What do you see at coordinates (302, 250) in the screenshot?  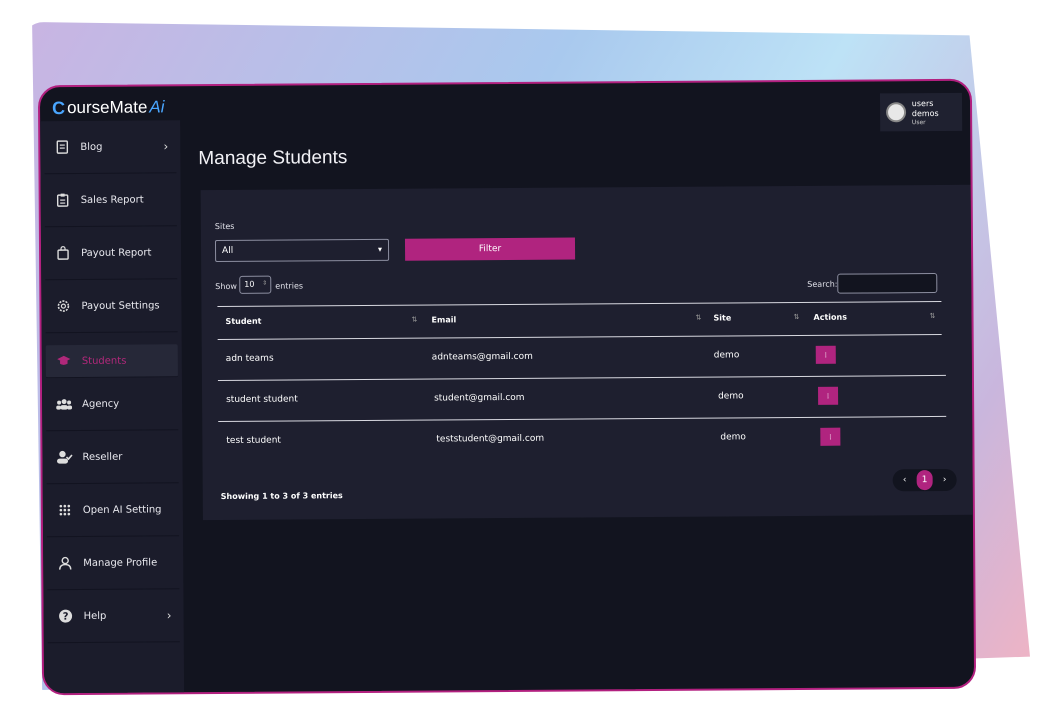 I see `sites-select: All ▾` at bounding box center [302, 250].